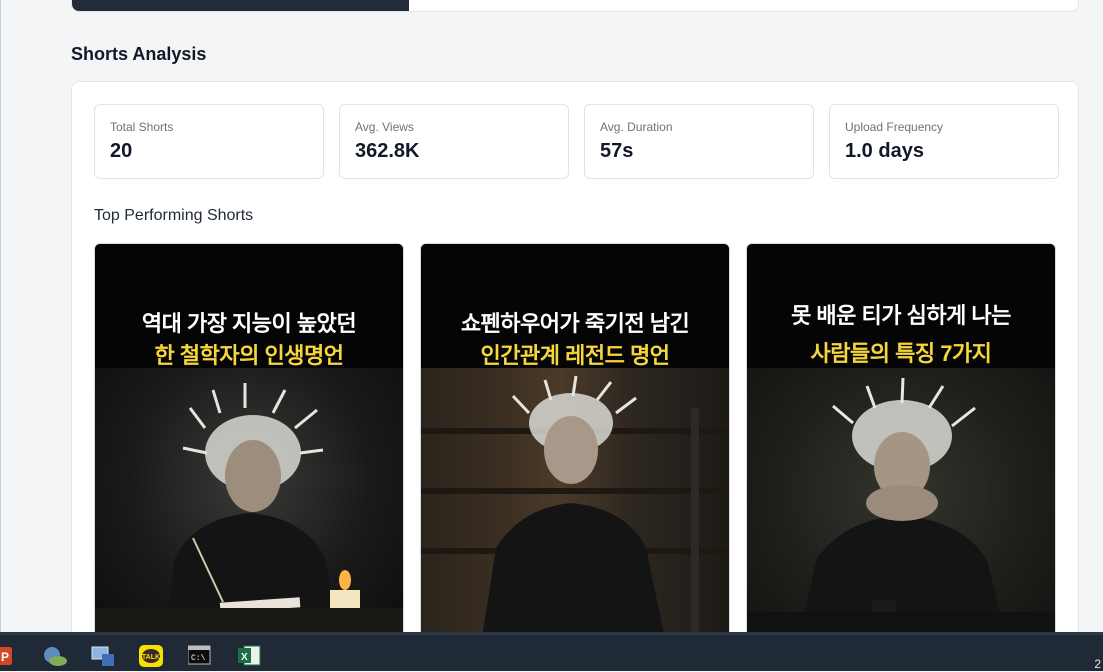  What do you see at coordinates (0, 316) in the screenshot?
I see `window-left-border` at bounding box center [0, 316].